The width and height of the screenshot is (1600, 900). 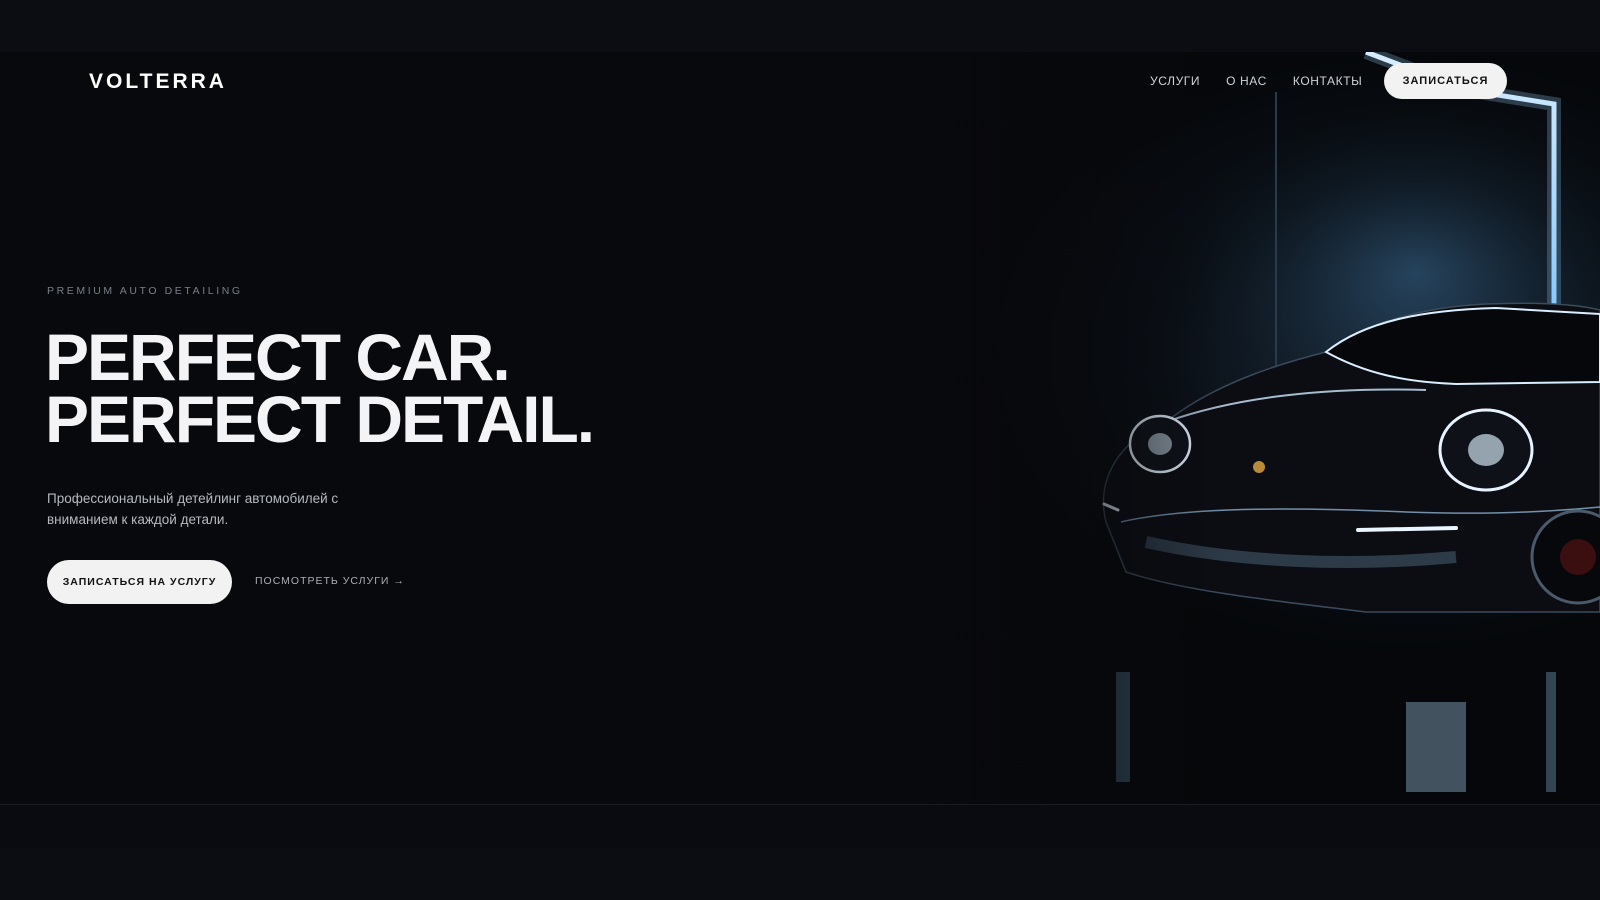 What do you see at coordinates (330, 581) in the screenshot?
I see `view-services-link: ПОСМОТРЕТЬ УСЛУГИ →` at bounding box center [330, 581].